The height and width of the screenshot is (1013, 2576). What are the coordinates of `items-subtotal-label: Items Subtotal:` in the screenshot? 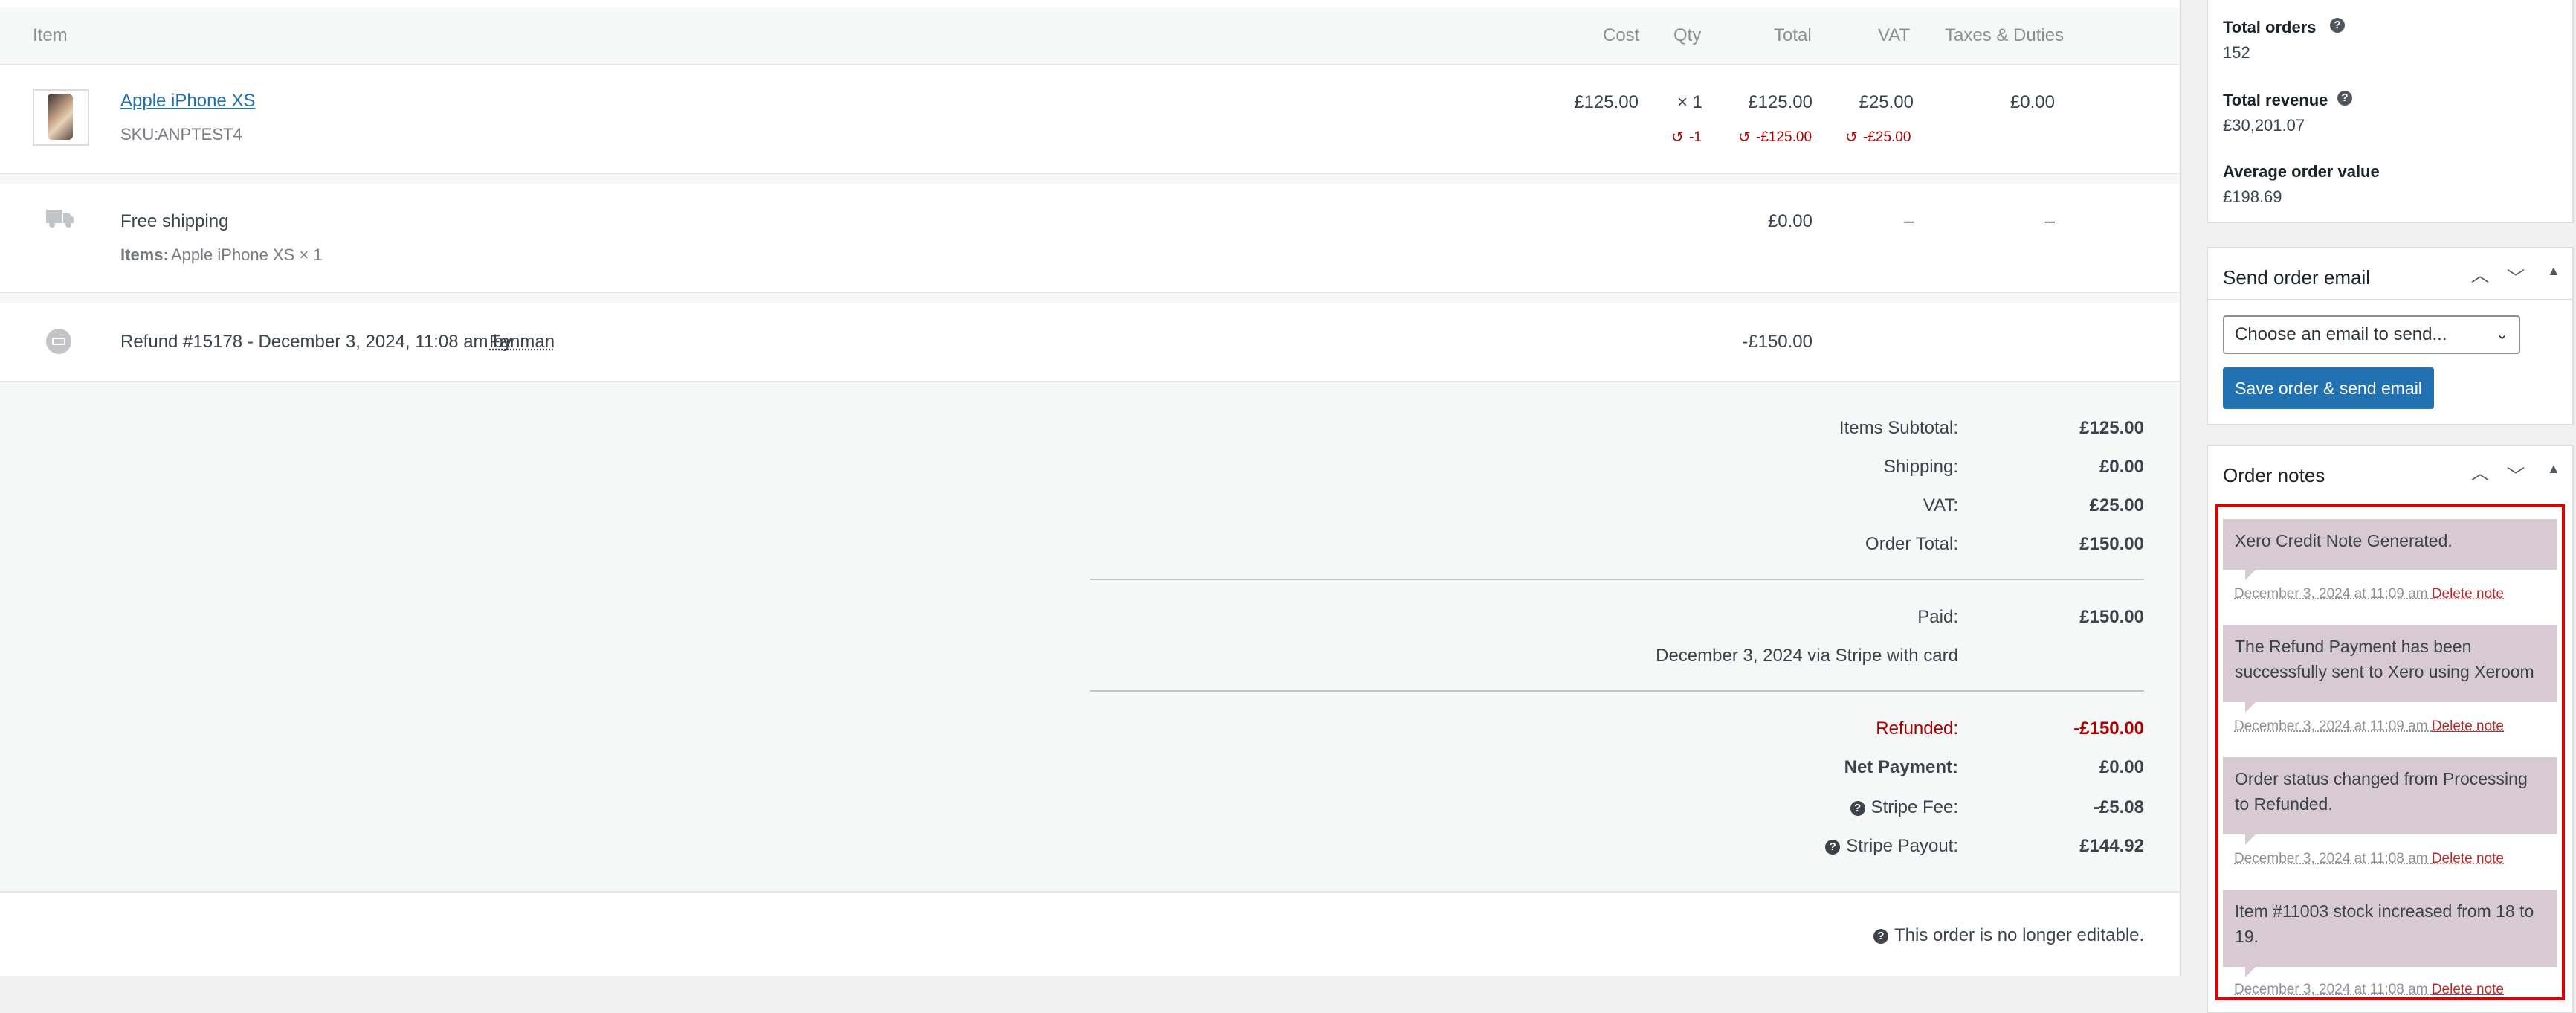 It's located at (1898, 428).